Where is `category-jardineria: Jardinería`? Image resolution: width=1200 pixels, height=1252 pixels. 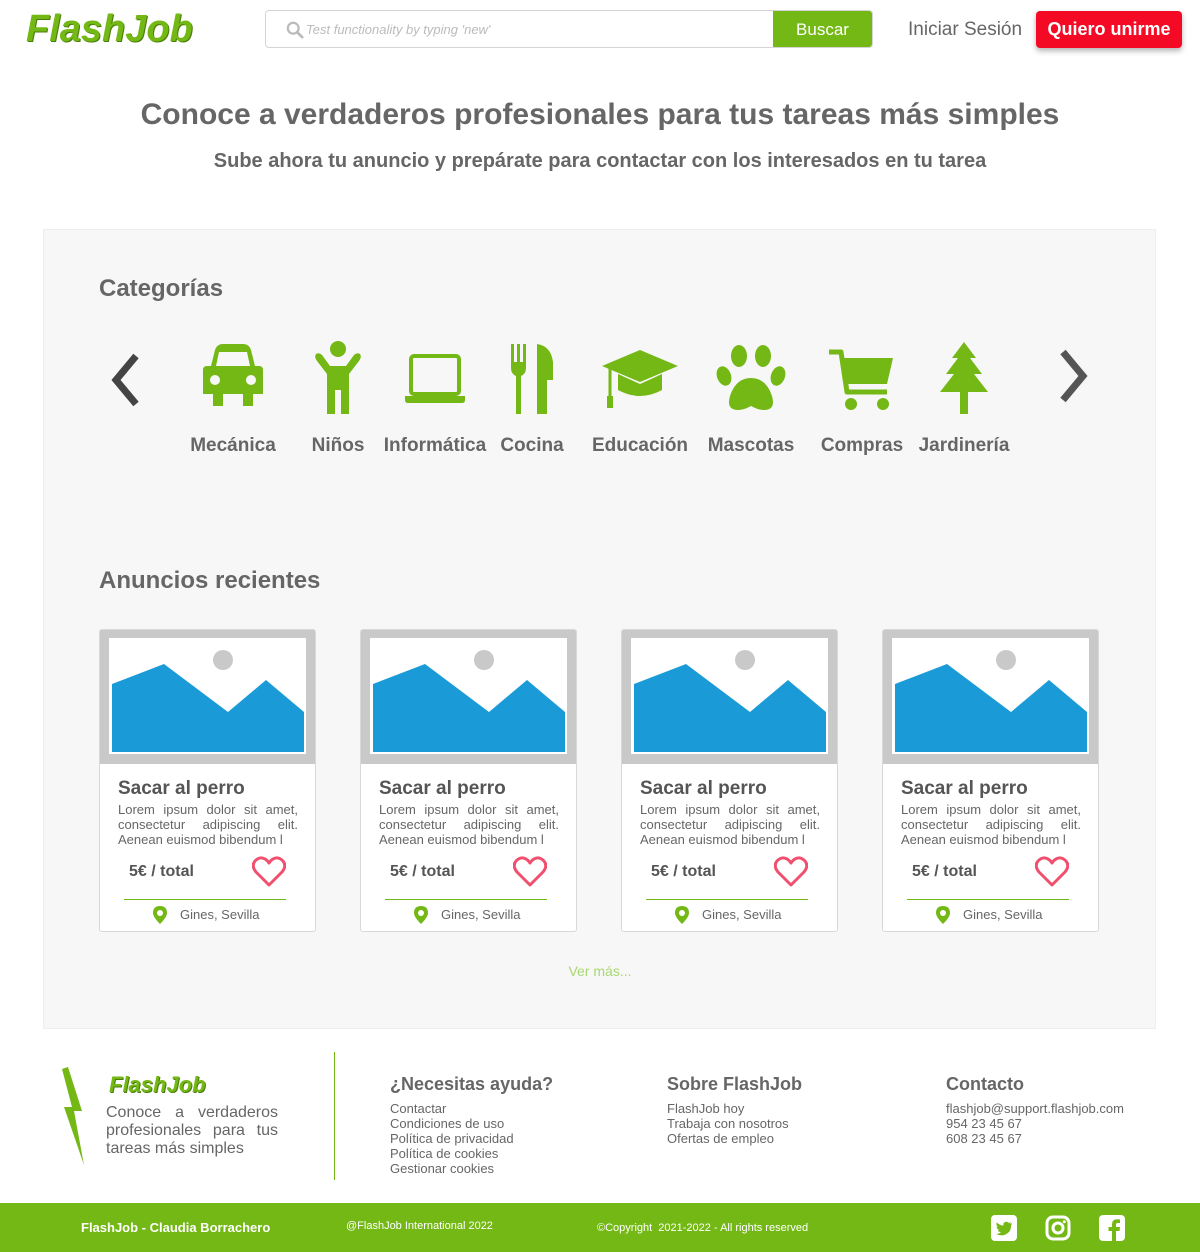 category-jardineria: Jardinería is located at coordinates (964, 398).